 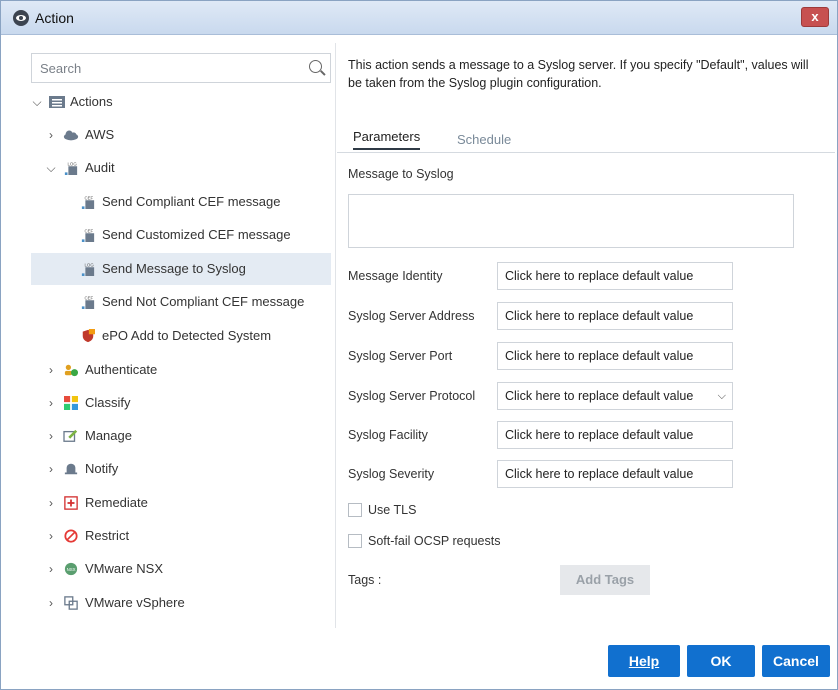 What do you see at coordinates (108, 402) in the screenshot?
I see `tree-label-classify: Classify` at bounding box center [108, 402].